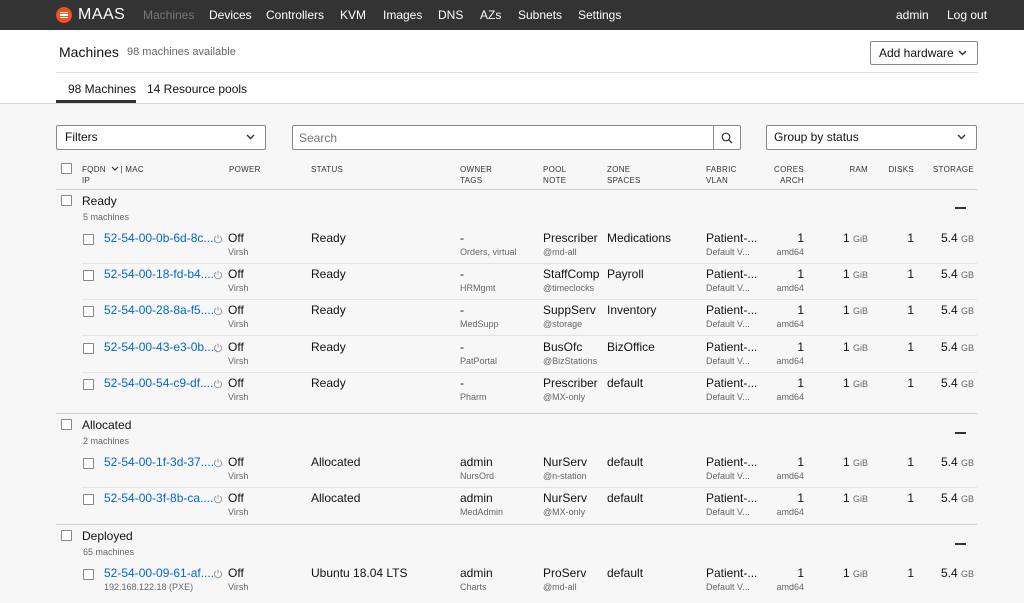 This screenshot has height=603, width=1024. Describe the element at coordinates (849, 169) in the screenshot. I see `column-header-ram: RAM` at that location.